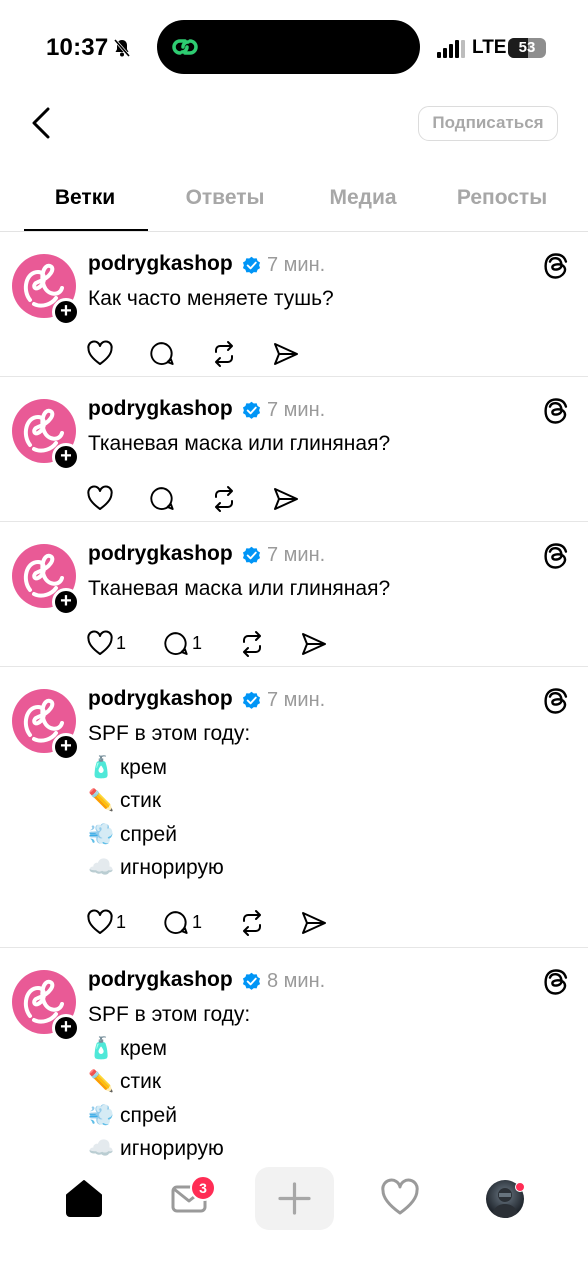 The width and height of the screenshot is (588, 1280). I want to click on post-text: Как часто меняете тушь?, so click(211, 299).